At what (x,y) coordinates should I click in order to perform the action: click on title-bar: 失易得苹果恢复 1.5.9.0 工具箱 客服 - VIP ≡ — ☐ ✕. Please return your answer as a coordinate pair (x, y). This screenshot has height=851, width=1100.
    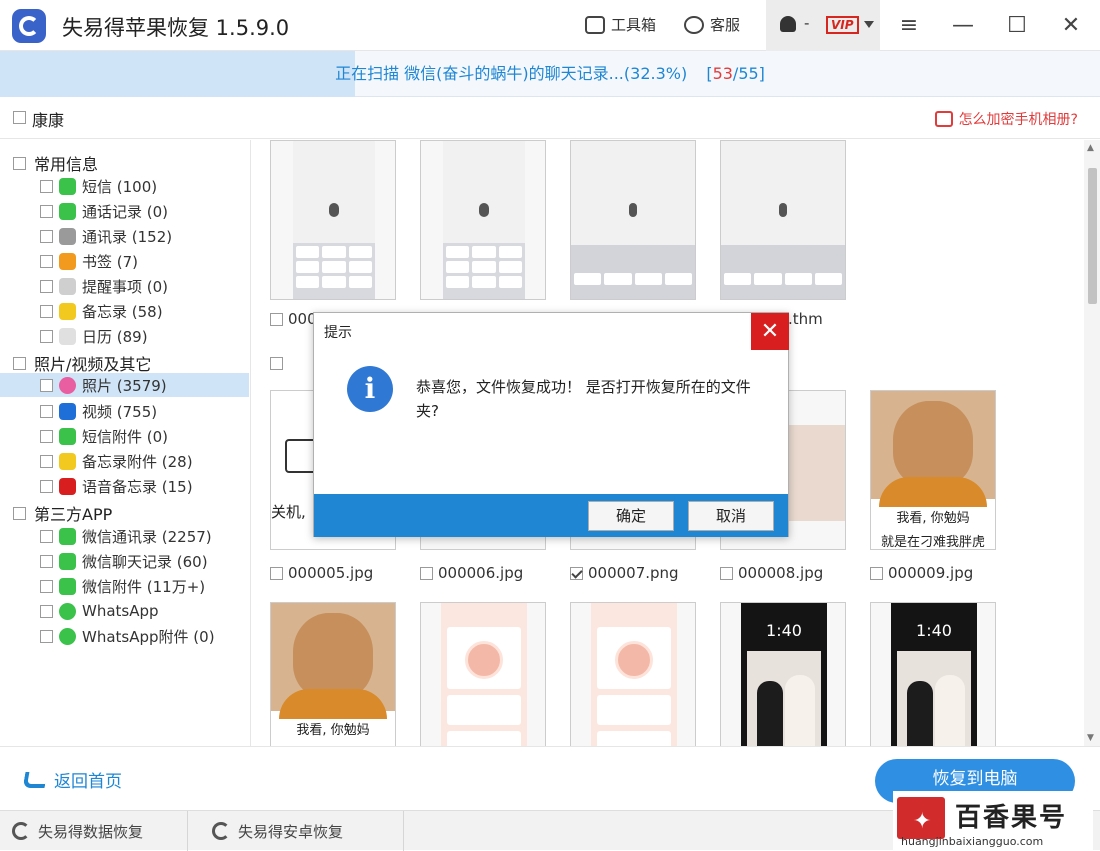
    Looking at the image, I should click on (550, 25).